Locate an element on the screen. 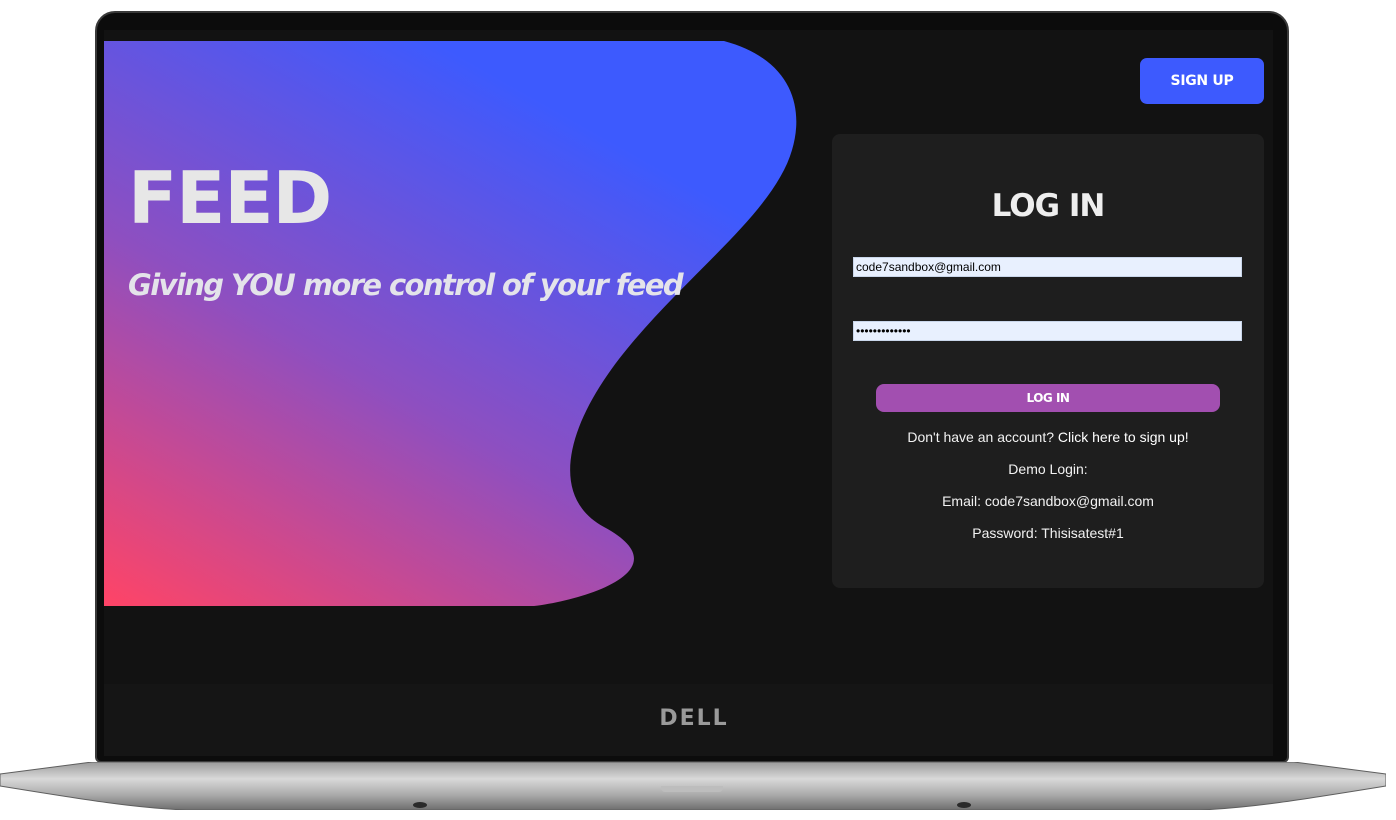 This screenshot has width=1396, height=820. login-button: LOG IN is located at coordinates (1048, 398).